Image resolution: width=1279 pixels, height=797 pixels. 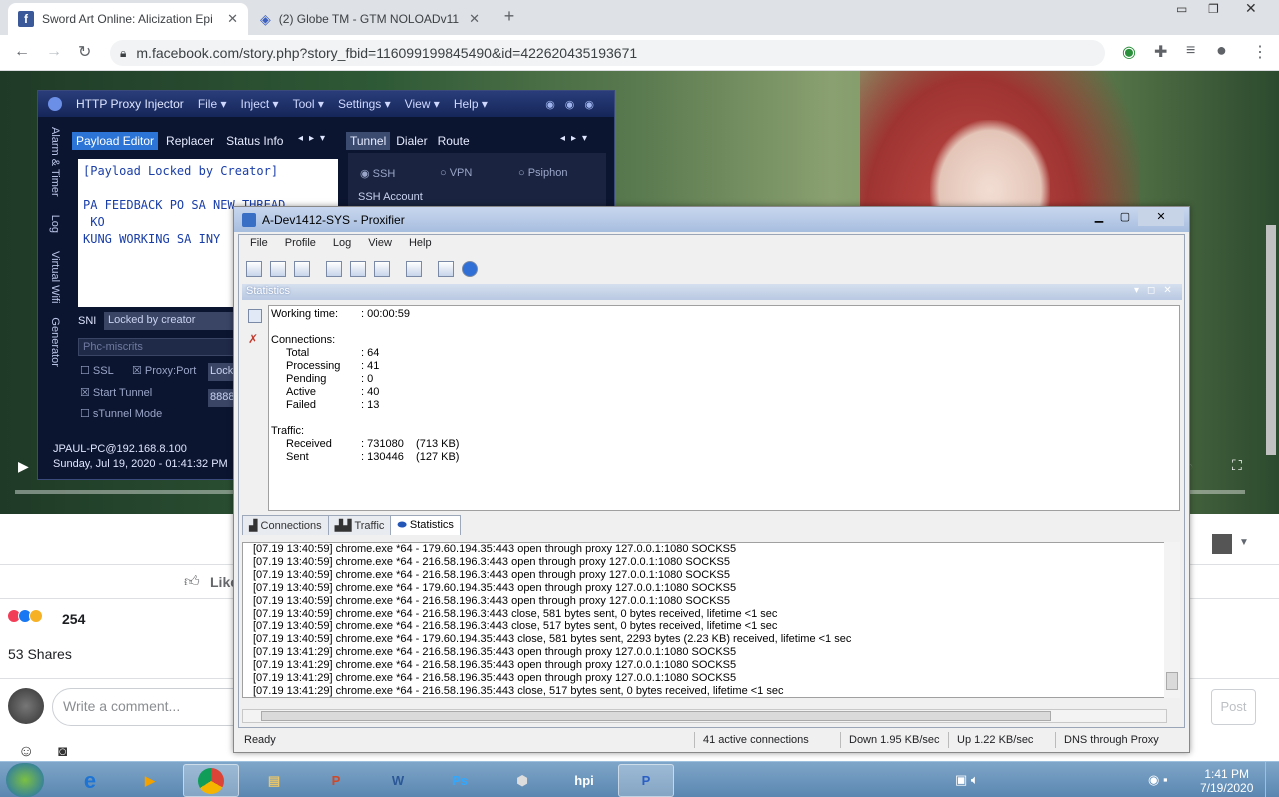 What do you see at coordinates (422, 104) in the screenshot?
I see `hpi-menu-view: View ▾` at bounding box center [422, 104].